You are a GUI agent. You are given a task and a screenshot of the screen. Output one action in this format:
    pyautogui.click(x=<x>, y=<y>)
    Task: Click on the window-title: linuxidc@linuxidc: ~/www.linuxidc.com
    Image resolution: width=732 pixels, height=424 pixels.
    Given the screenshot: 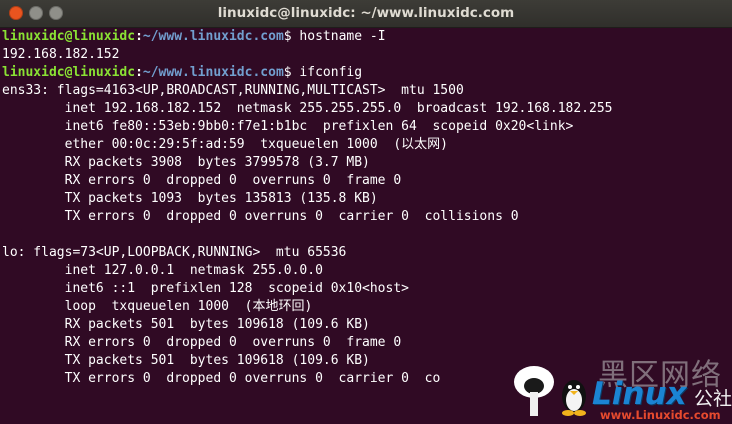 What is the action you would take?
    pyautogui.click(x=366, y=13)
    